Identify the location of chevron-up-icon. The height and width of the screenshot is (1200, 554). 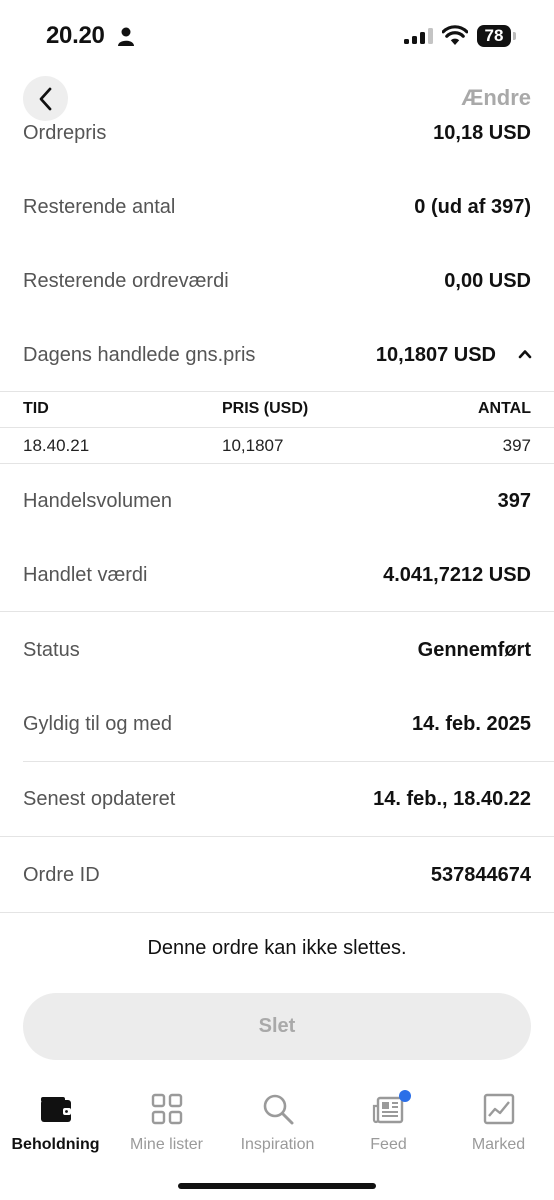
(525, 354).